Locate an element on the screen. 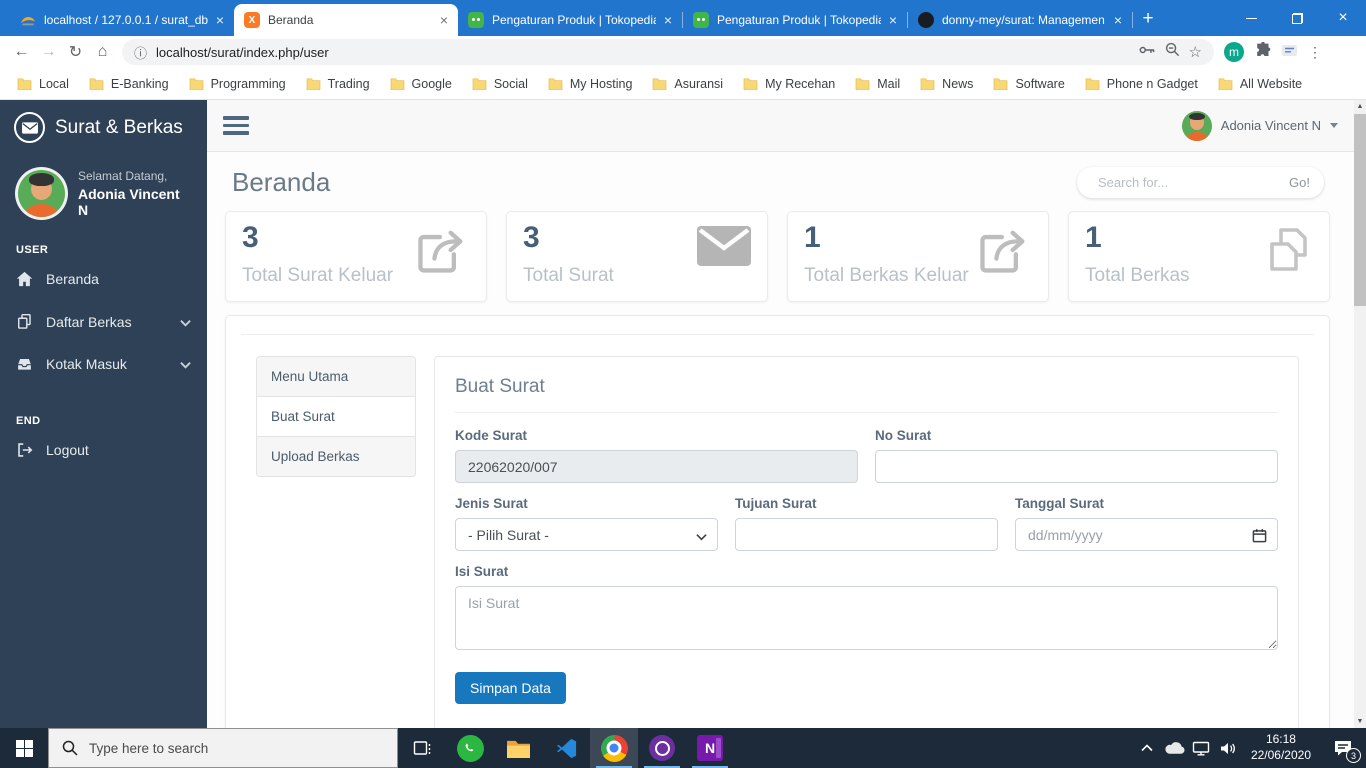  volume-icon is located at coordinates (1228, 748).